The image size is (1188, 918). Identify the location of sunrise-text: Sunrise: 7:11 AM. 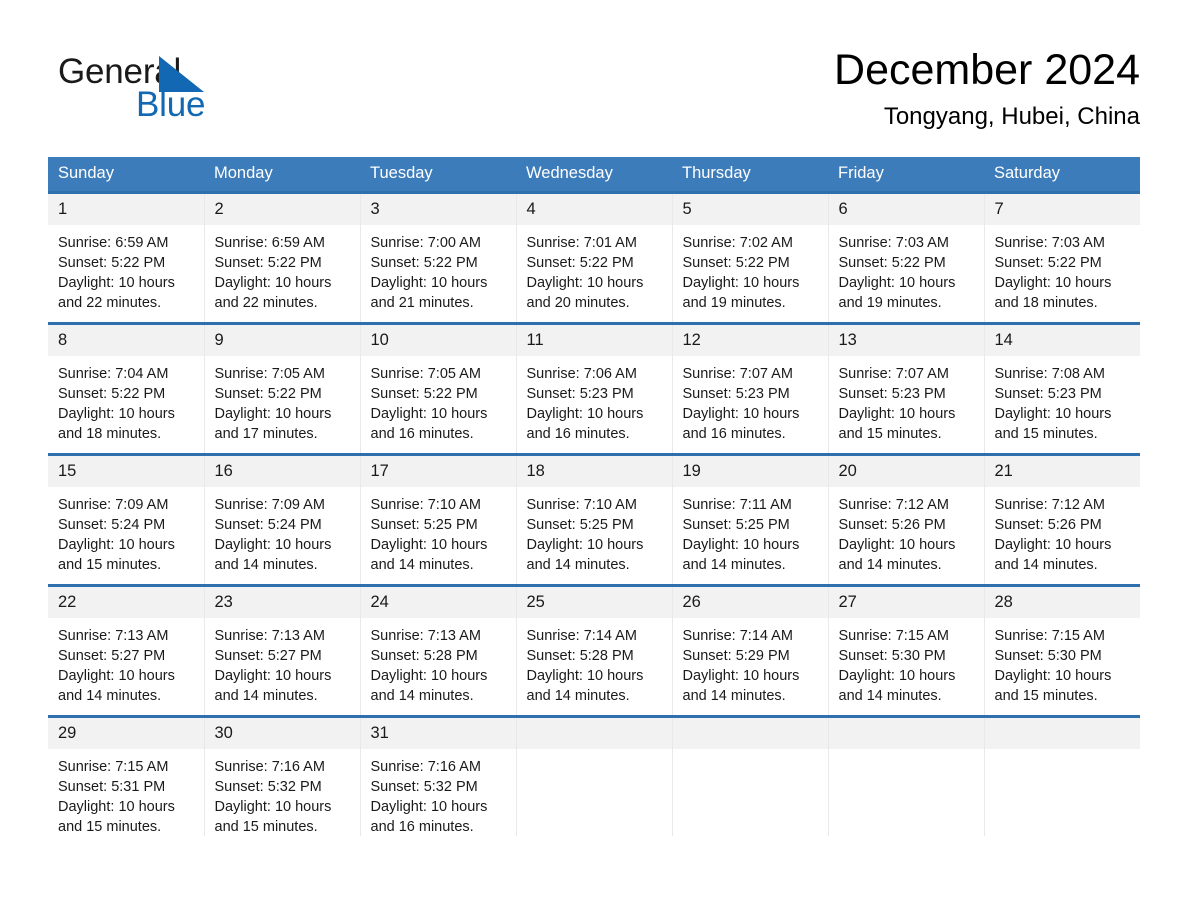
(737, 505).